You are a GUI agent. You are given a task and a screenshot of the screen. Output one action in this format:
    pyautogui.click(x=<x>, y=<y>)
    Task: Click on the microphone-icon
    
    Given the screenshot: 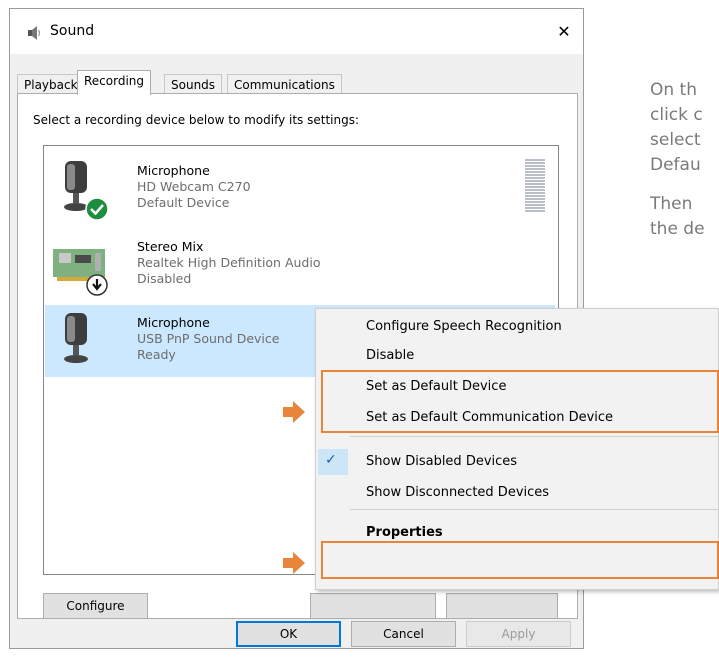 What is the action you would take?
    pyautogui.click(x=76, y=338)
    